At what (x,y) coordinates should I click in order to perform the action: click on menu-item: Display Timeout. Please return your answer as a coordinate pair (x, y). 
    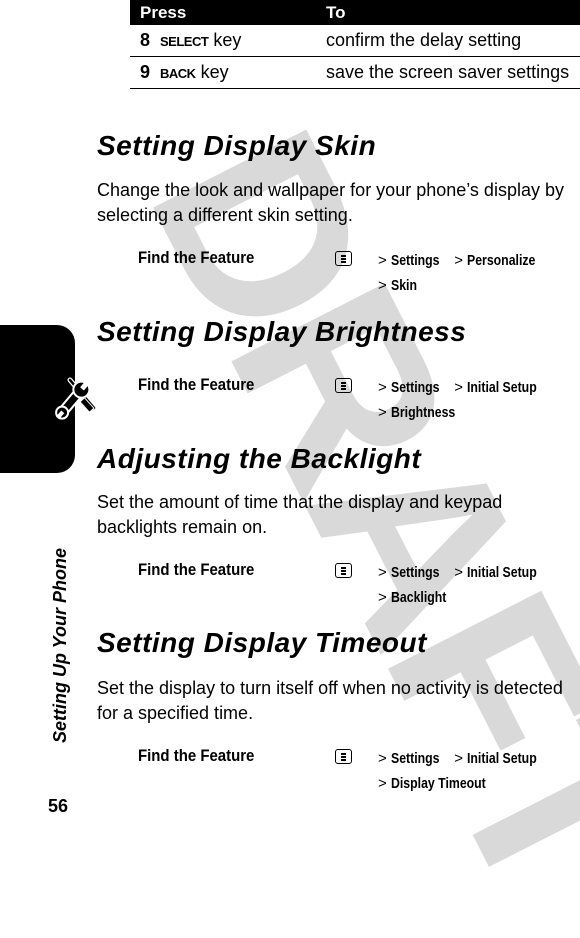
    Looking at the image, I should click on (438, 783).